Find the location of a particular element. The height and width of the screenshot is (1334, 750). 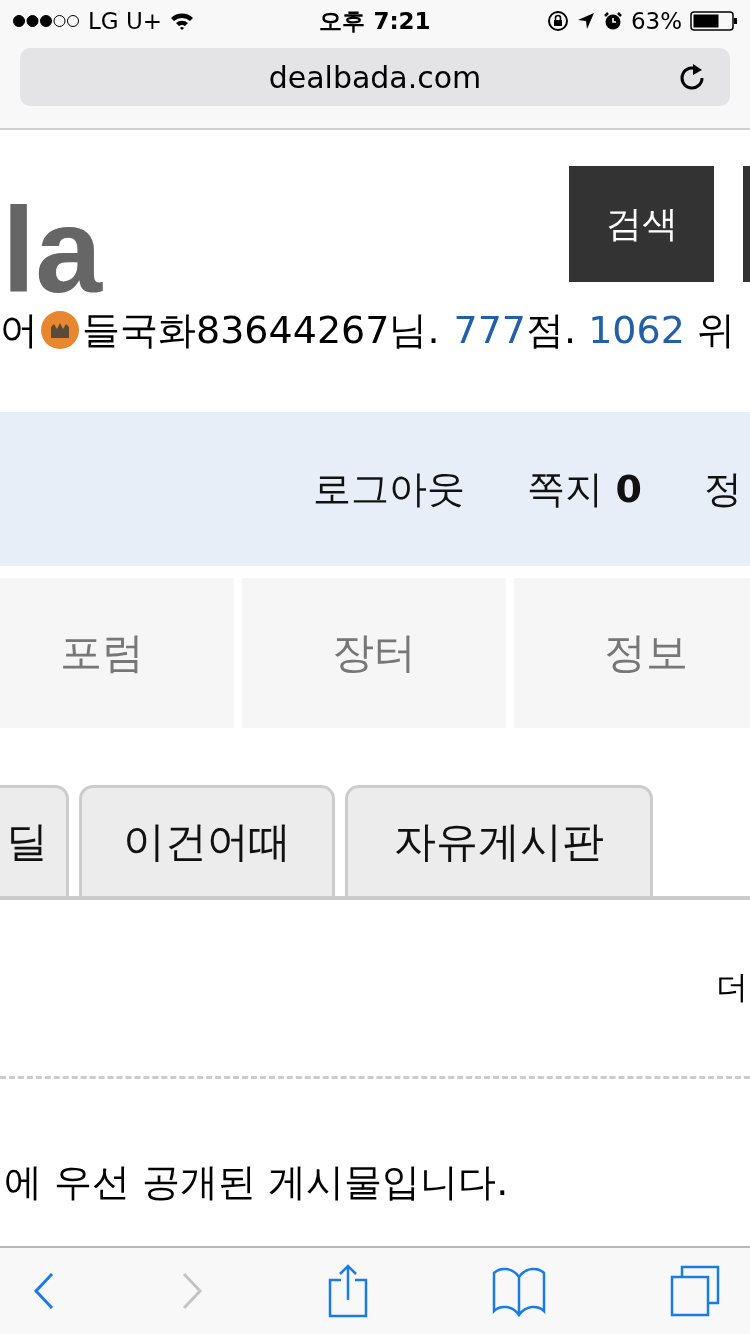

battery-percent: 63% is located at coordinates (656, 21).